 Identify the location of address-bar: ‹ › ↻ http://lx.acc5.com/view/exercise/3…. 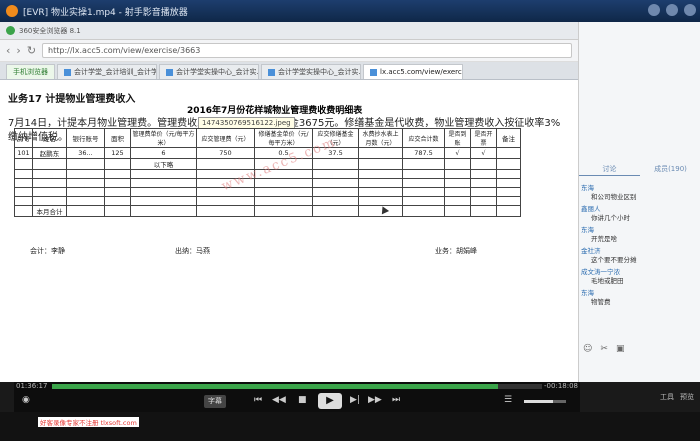
(289, 51).